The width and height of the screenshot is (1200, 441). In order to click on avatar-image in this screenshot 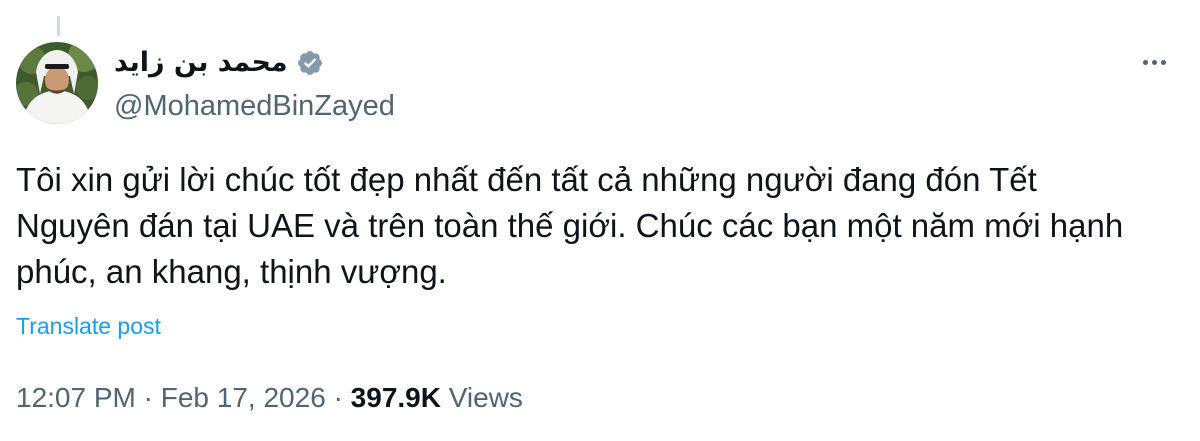, I will do `click(57, 83)`.